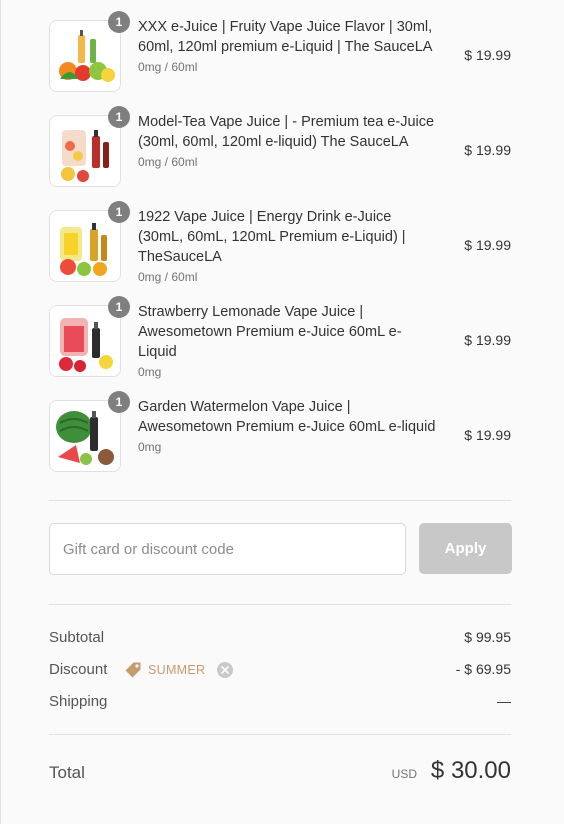  Describe the element at coordinates (67, 772) in the screenshot. I see `total-label: Total` at that location.